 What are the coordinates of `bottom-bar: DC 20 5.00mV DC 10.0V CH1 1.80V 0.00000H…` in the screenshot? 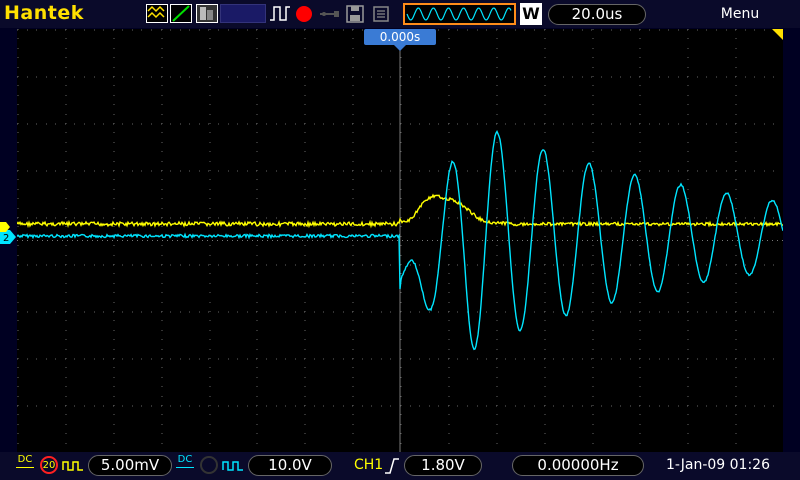 It's located at (400, 466).